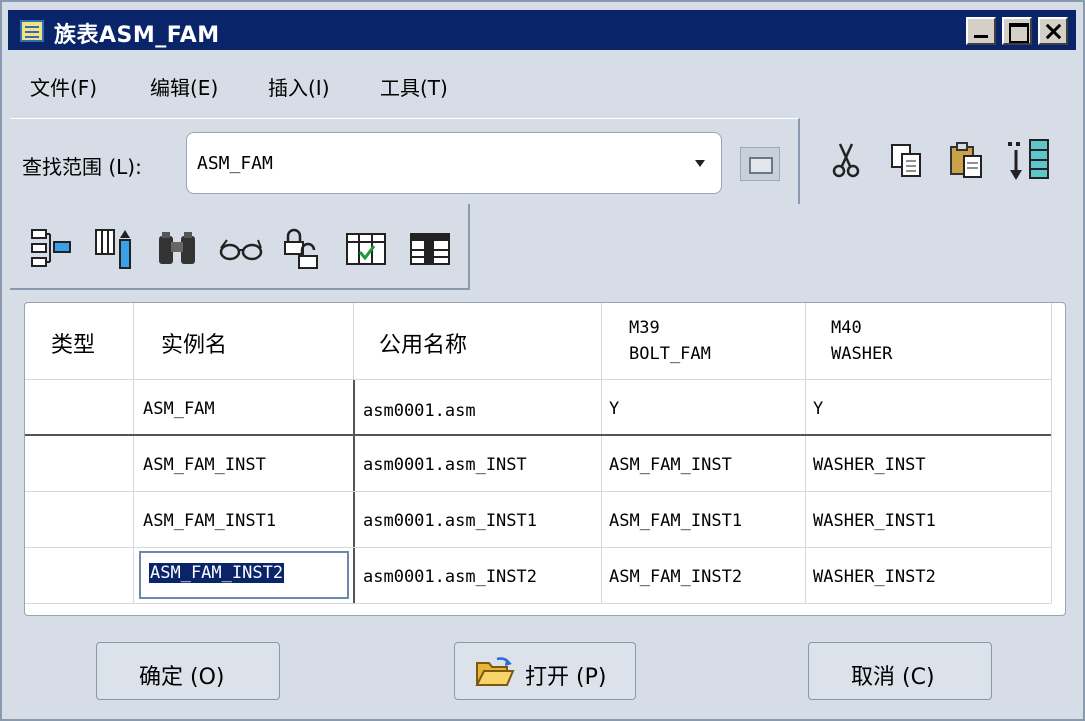 The width and height of the screenshot is (1085, 721). What do you see at coordinates (176, 250) in the screenshot?
I see `binoculars-icon` at bounding box center [176, 250].